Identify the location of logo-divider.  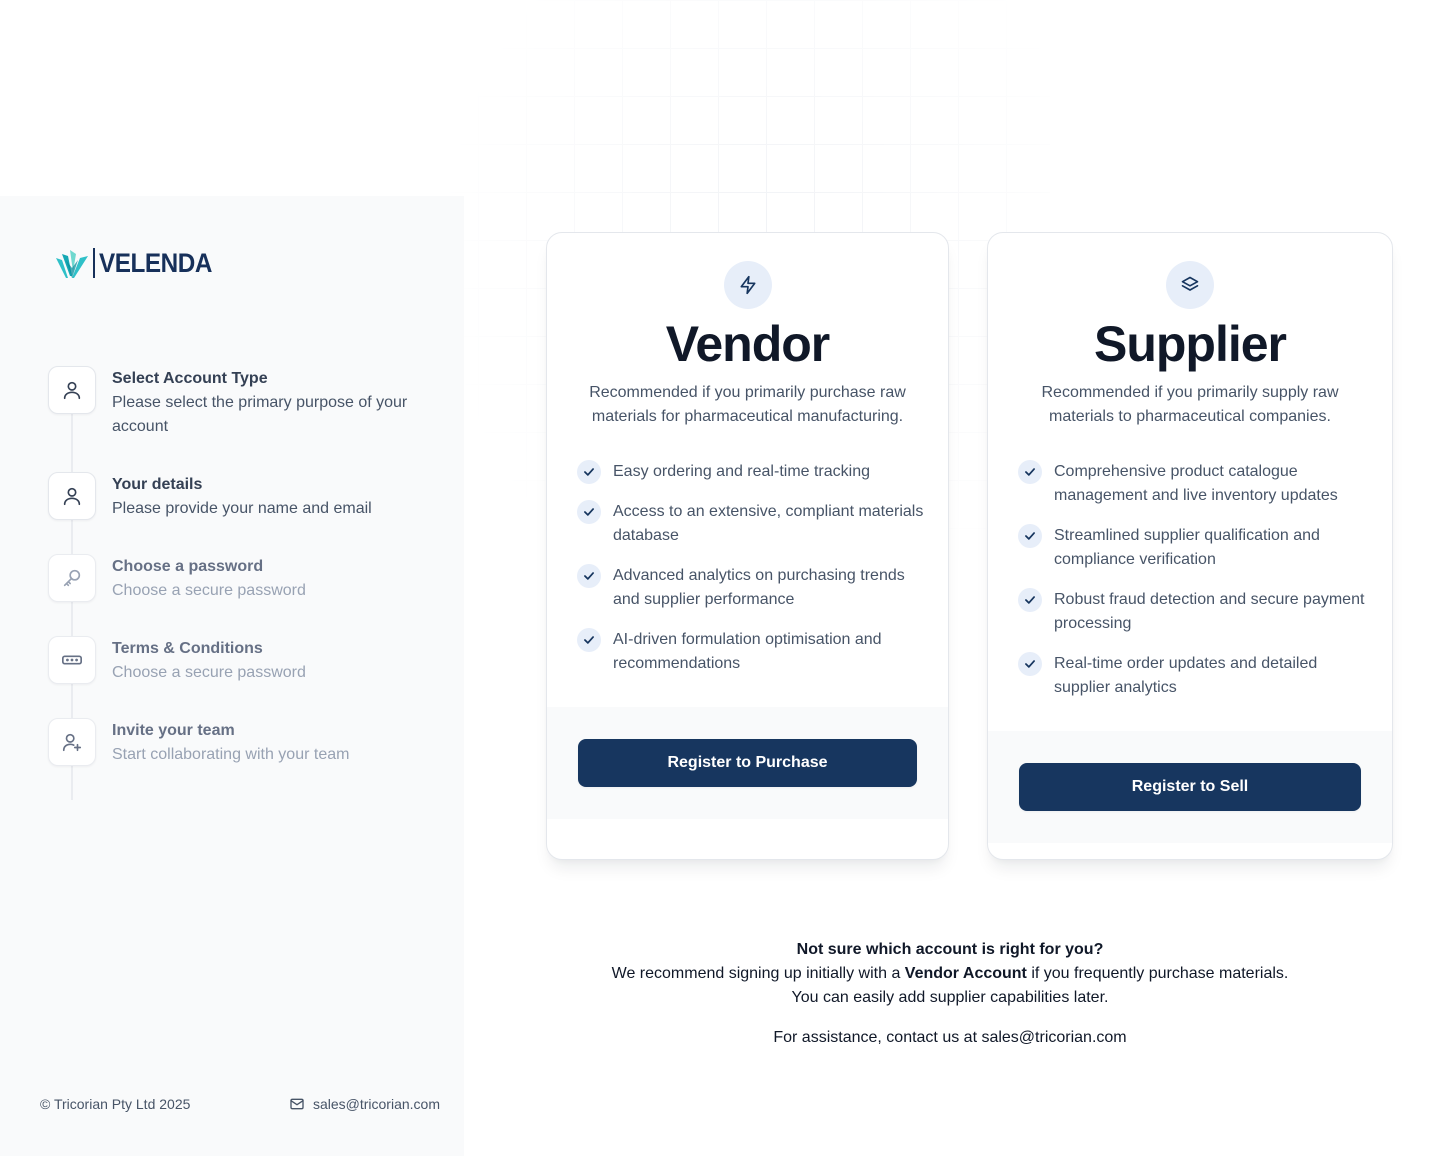
(94, 263).